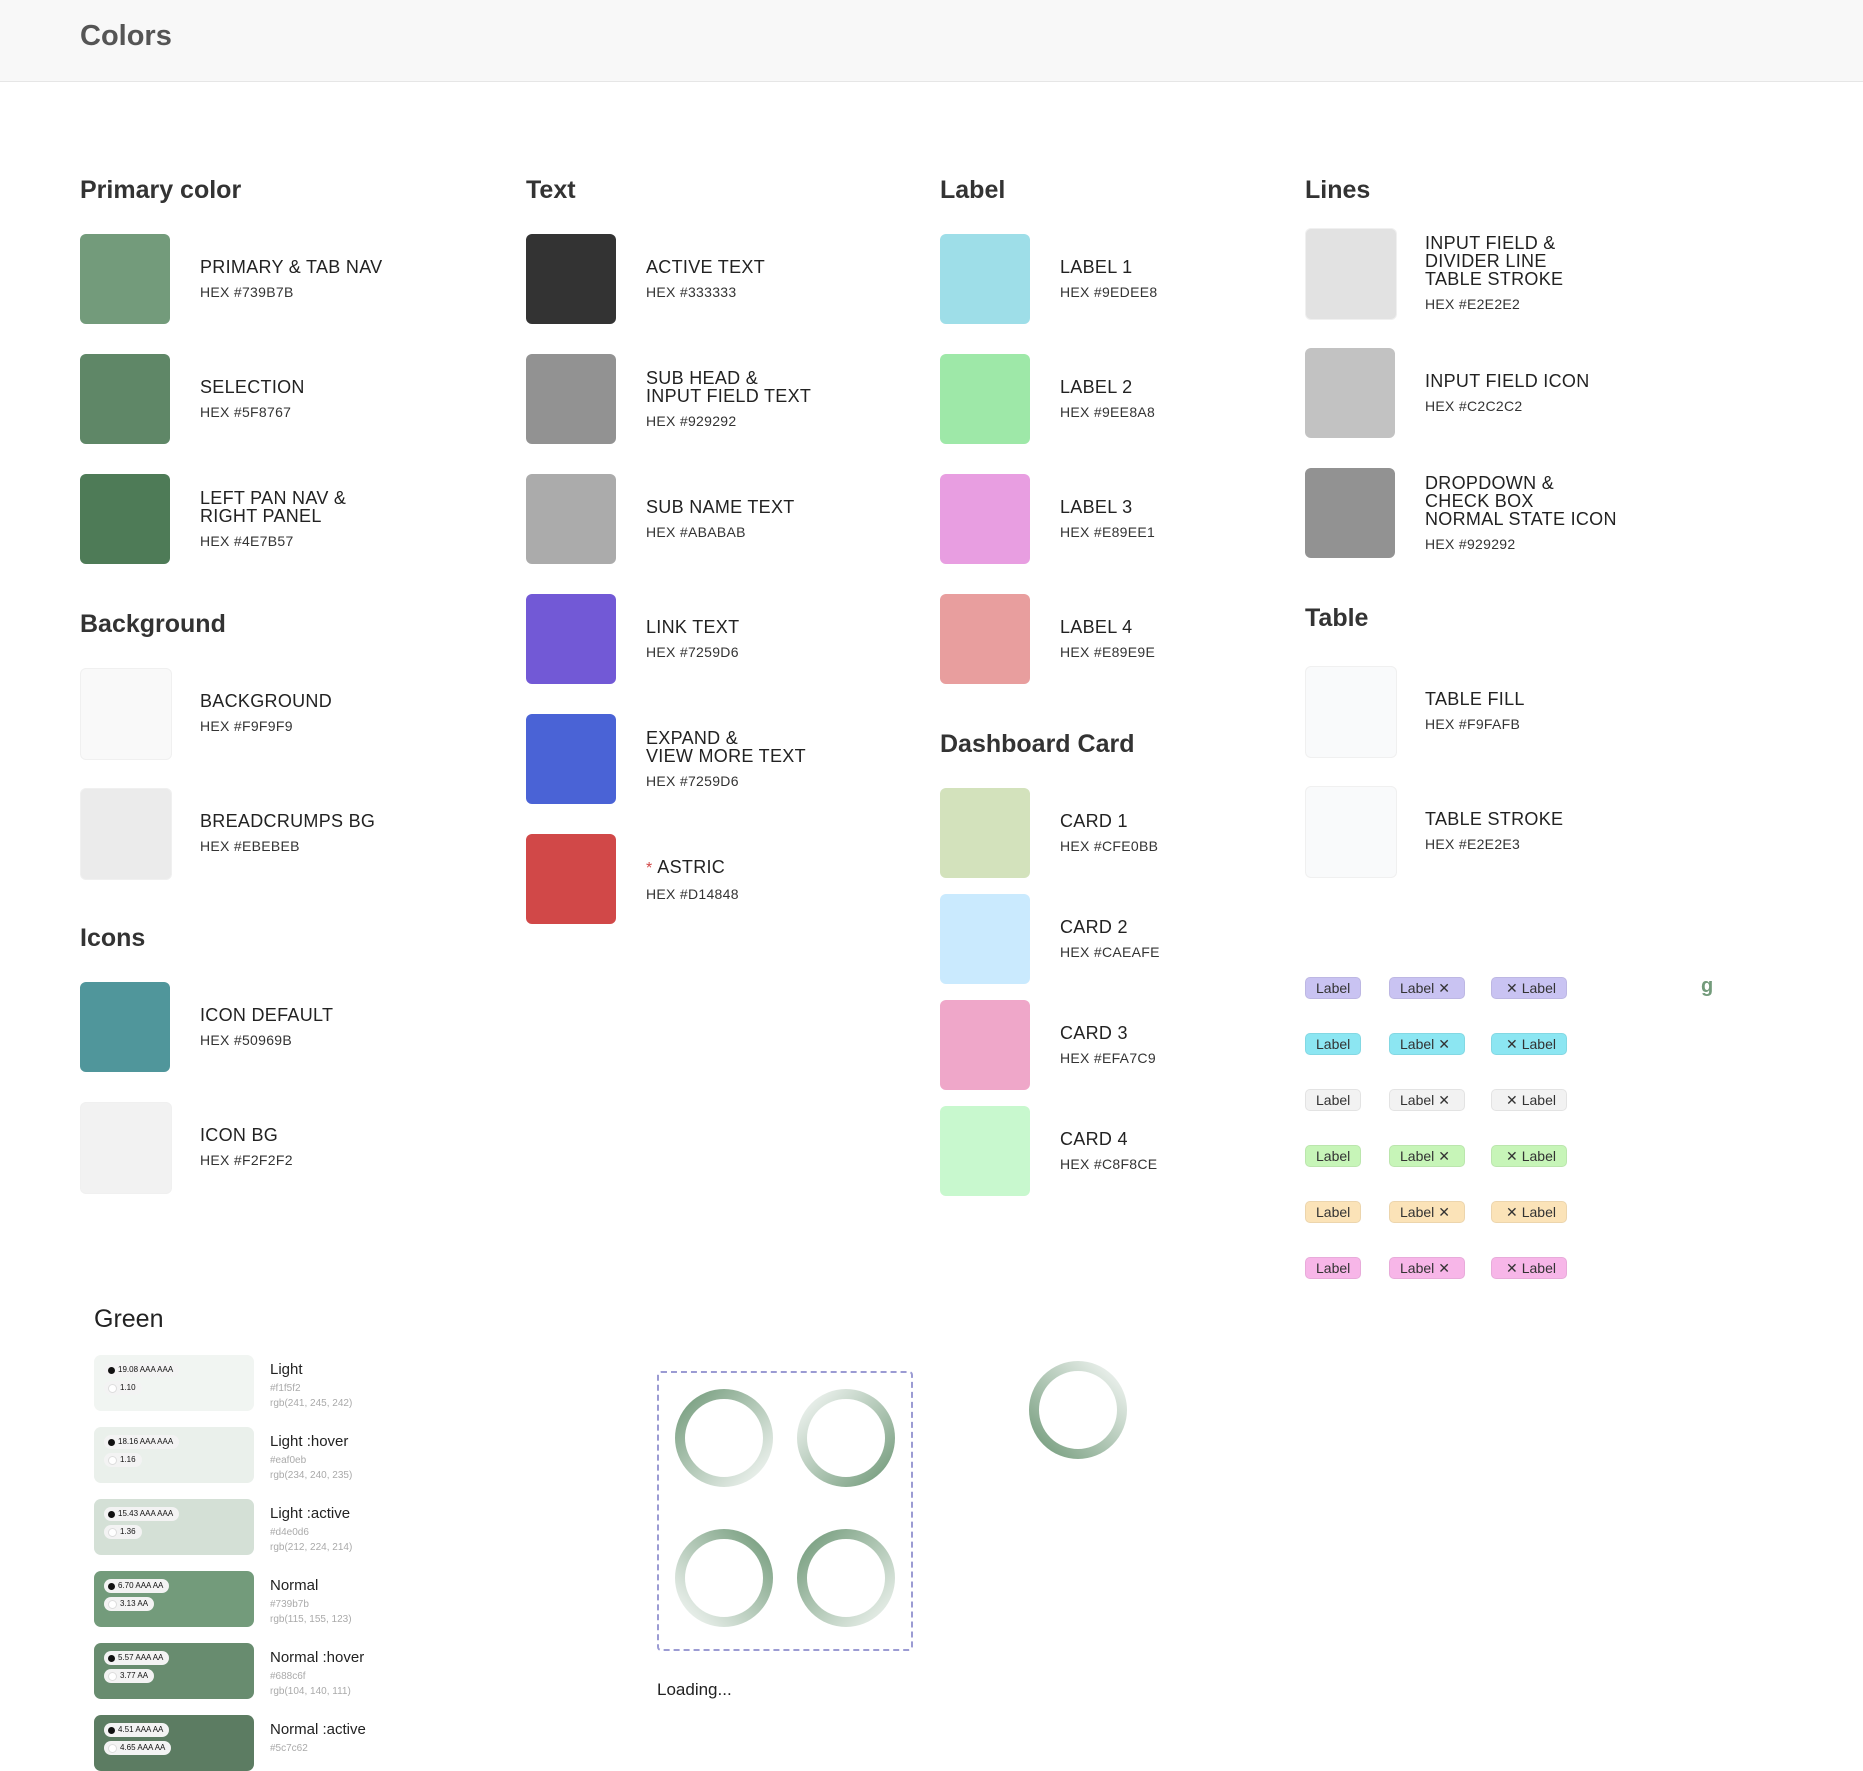 This screenshot has height=1771, width=1863. I want to click on label-swatch-hex: HEX #E89EE1, so click(1108, 532).